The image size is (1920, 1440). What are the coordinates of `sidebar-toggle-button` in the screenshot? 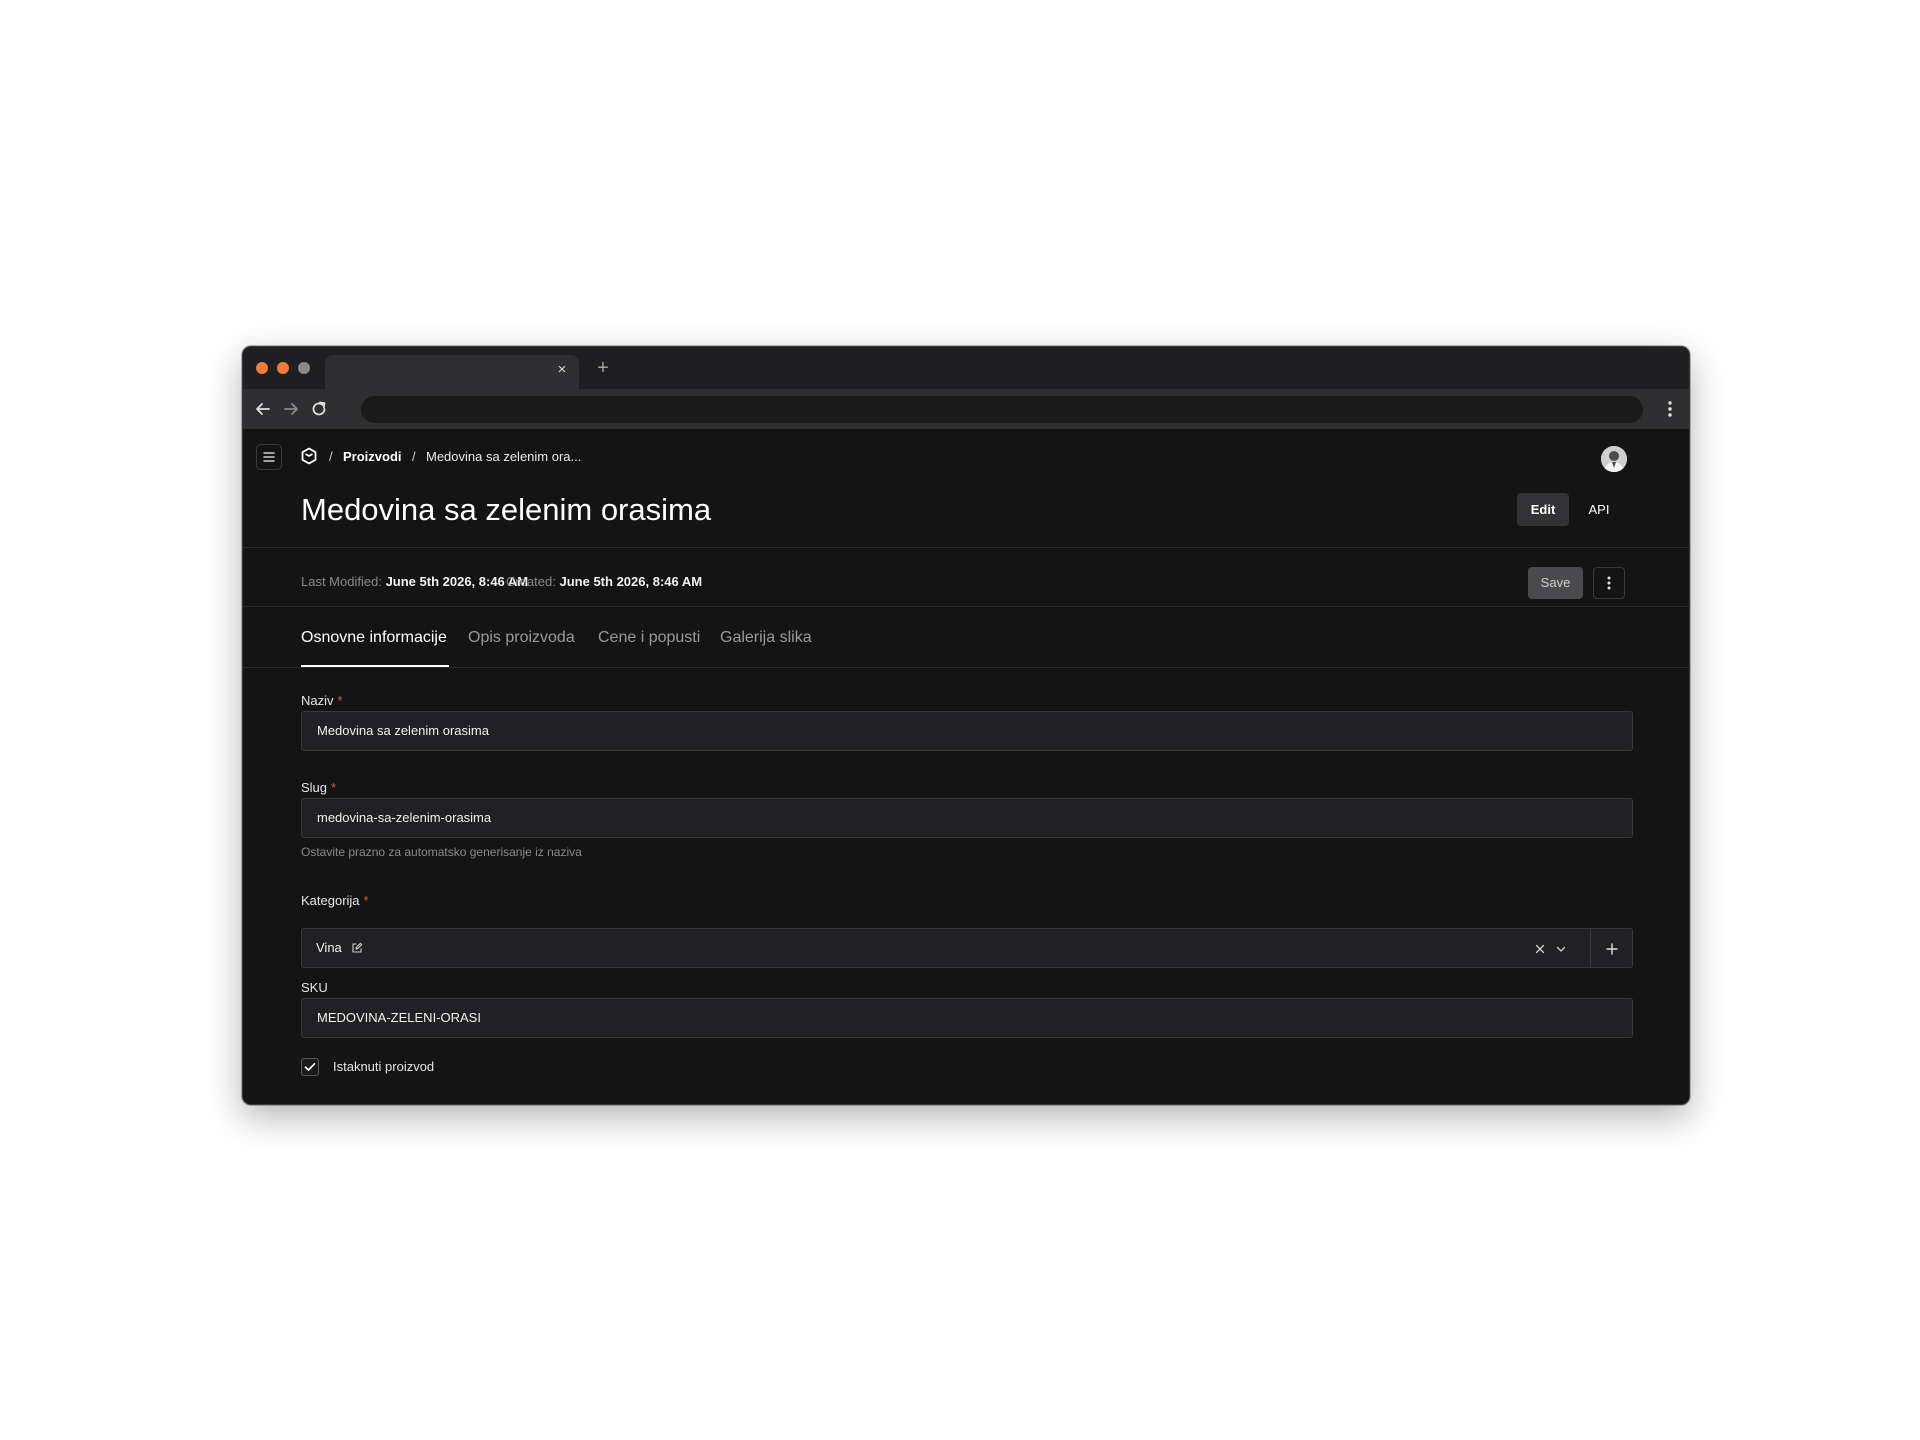 It's located at (269, 457).